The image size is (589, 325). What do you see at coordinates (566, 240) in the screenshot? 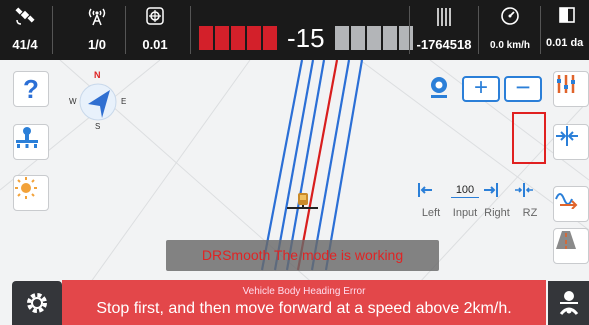
I see `road-view-icon` at bounding box center [566, 240].